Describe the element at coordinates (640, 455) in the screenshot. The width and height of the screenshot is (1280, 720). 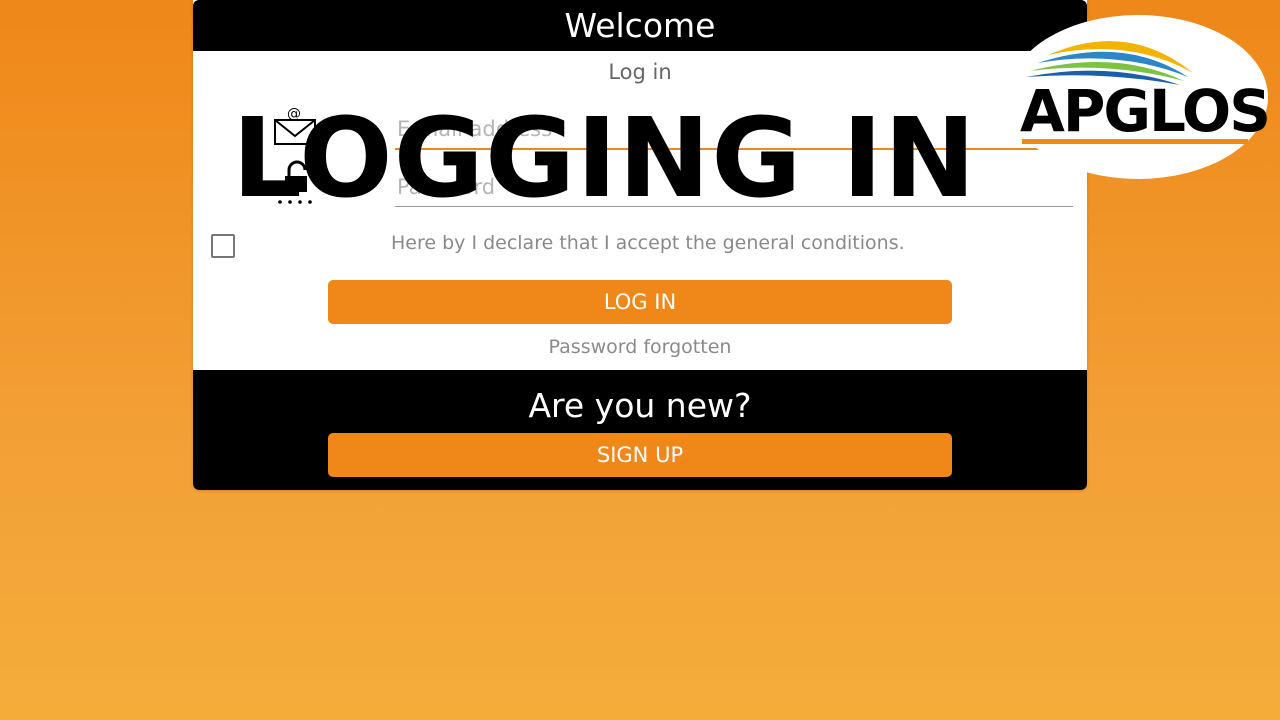
I see `signup-button: SIGN UP` at that location.